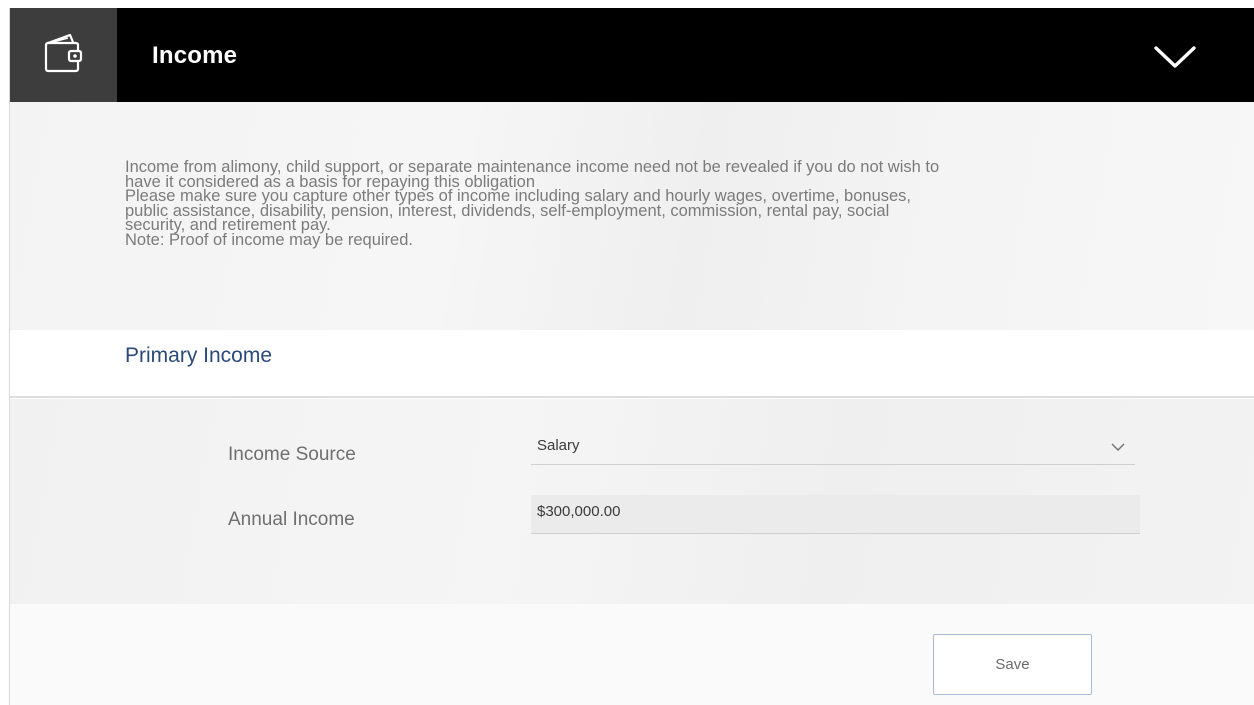 This screenshot has height=705, width=1254. I want to click on income-source-select: Salary, so click(833, 447).